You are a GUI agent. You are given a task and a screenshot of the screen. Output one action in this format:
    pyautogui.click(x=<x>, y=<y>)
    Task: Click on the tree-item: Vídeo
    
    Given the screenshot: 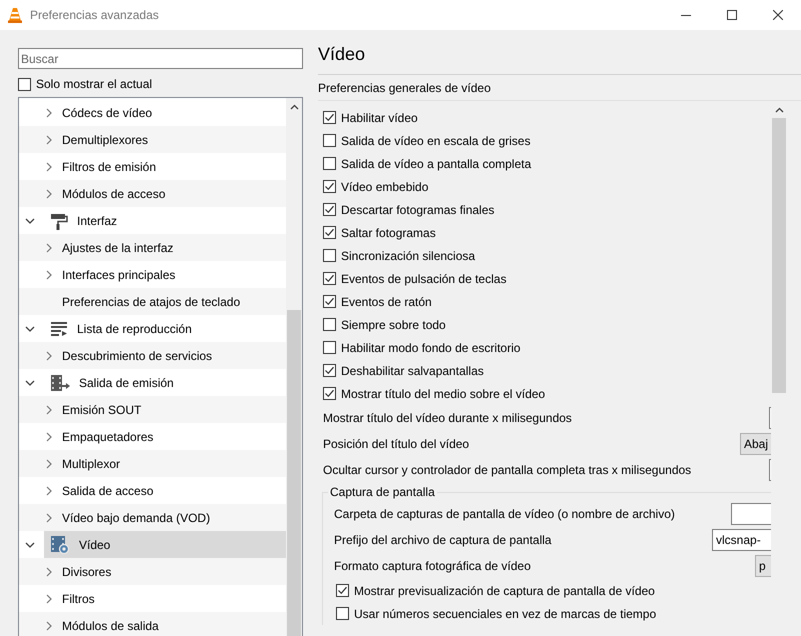 What is the action you would take?
    pyautogui.click(x=165, y=544)
    